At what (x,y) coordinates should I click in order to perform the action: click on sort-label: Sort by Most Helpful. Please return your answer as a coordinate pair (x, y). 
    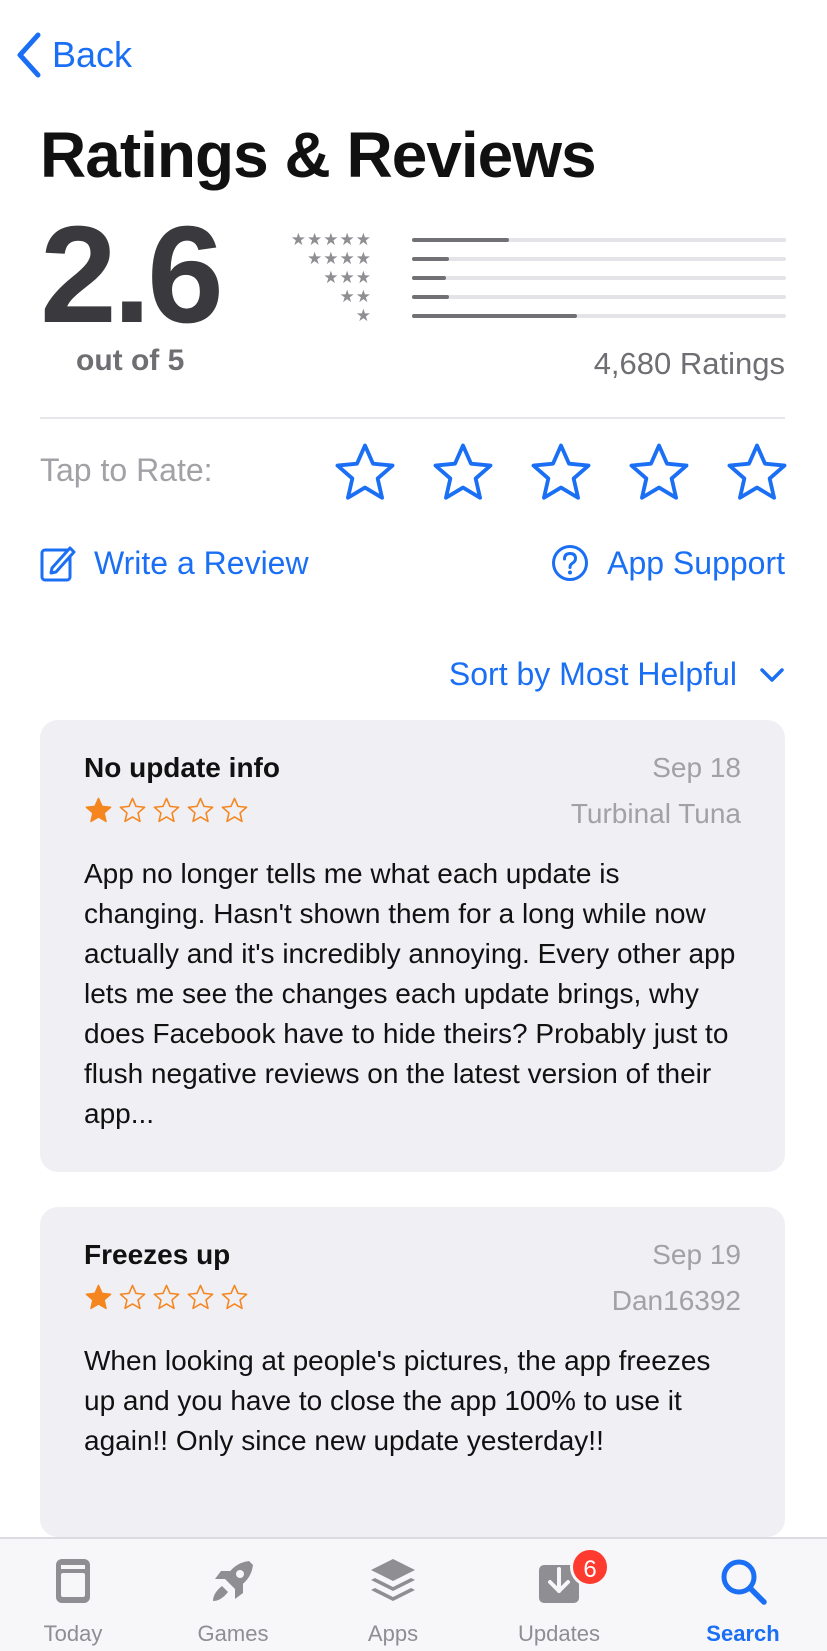
    Looking at the image, I should click on (592, 674).